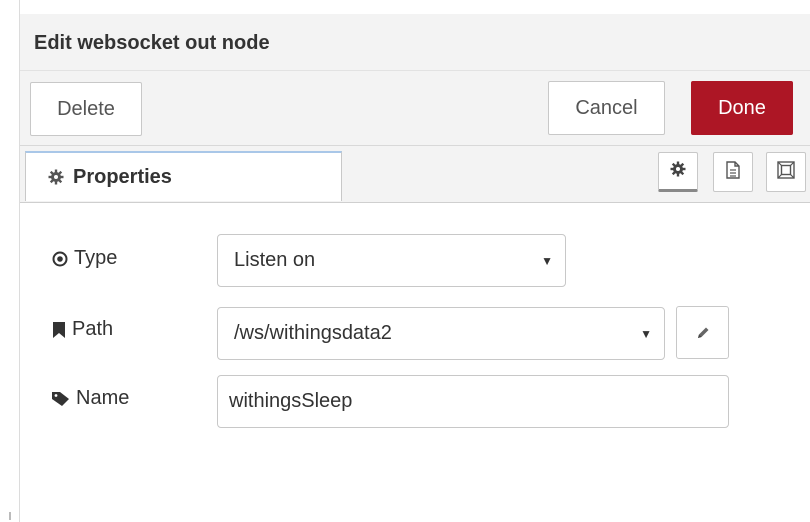  What do you see at coordinates (415, 42) in the screenshot?
I see `tray-header: Edit websocket out node` at bounding box center [415, 42].